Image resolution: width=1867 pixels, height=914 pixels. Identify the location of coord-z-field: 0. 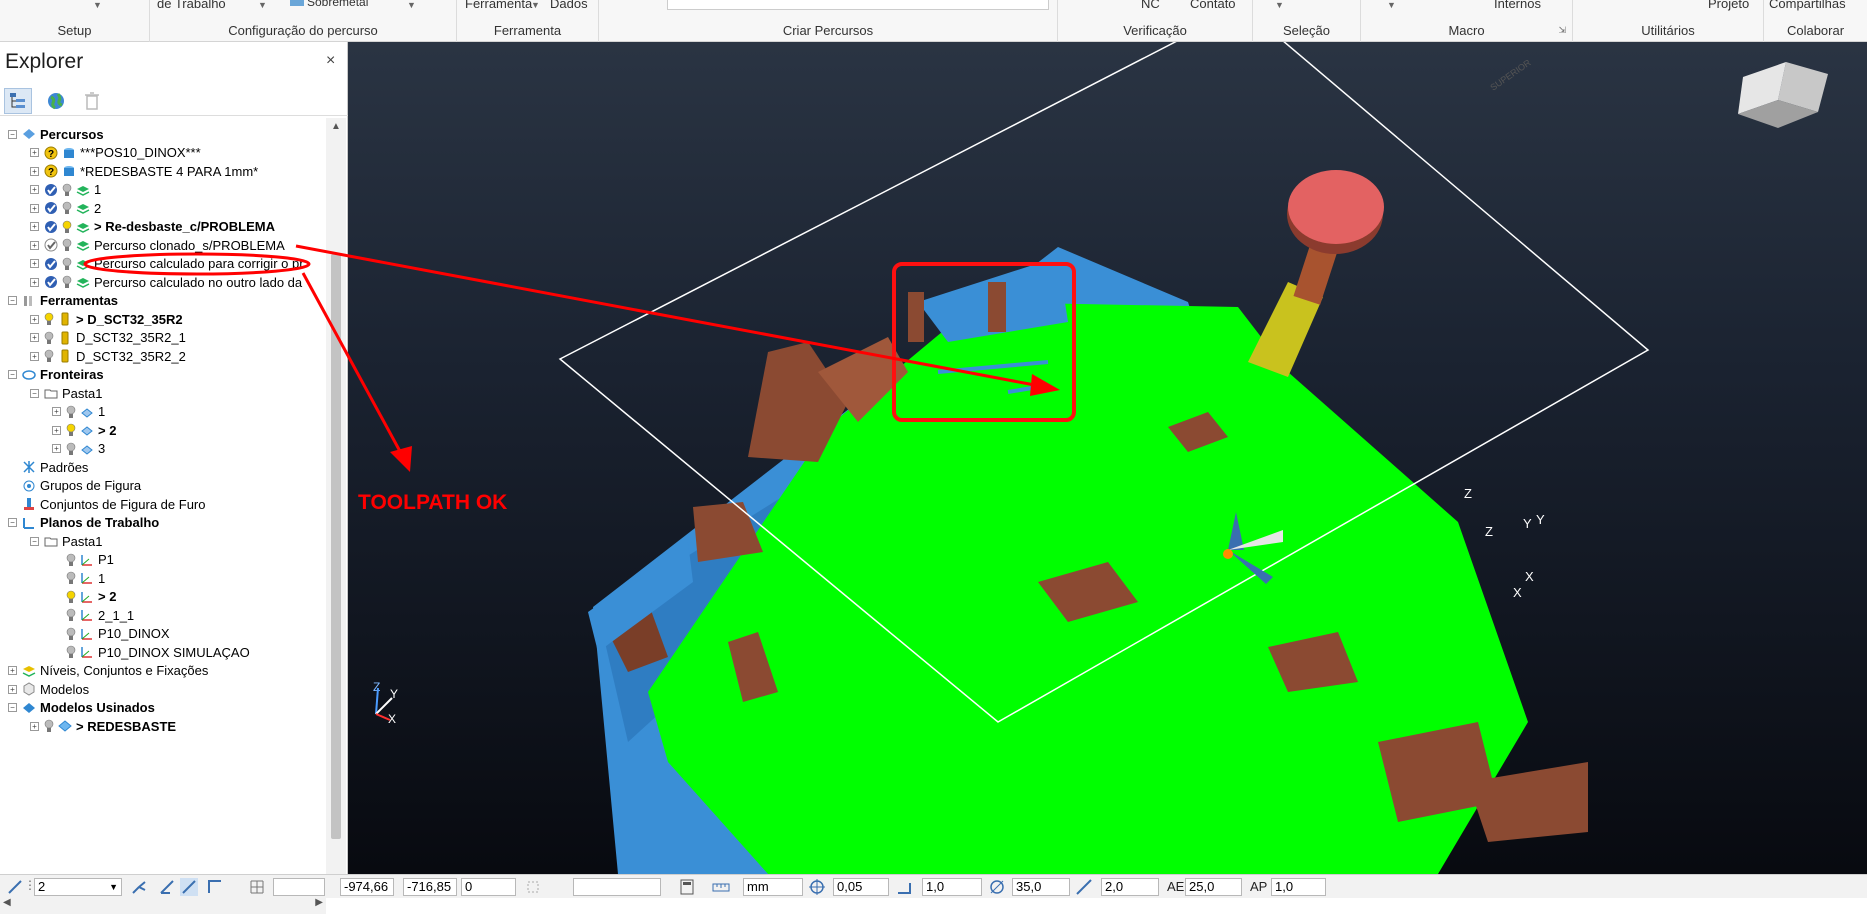
(488, 887).